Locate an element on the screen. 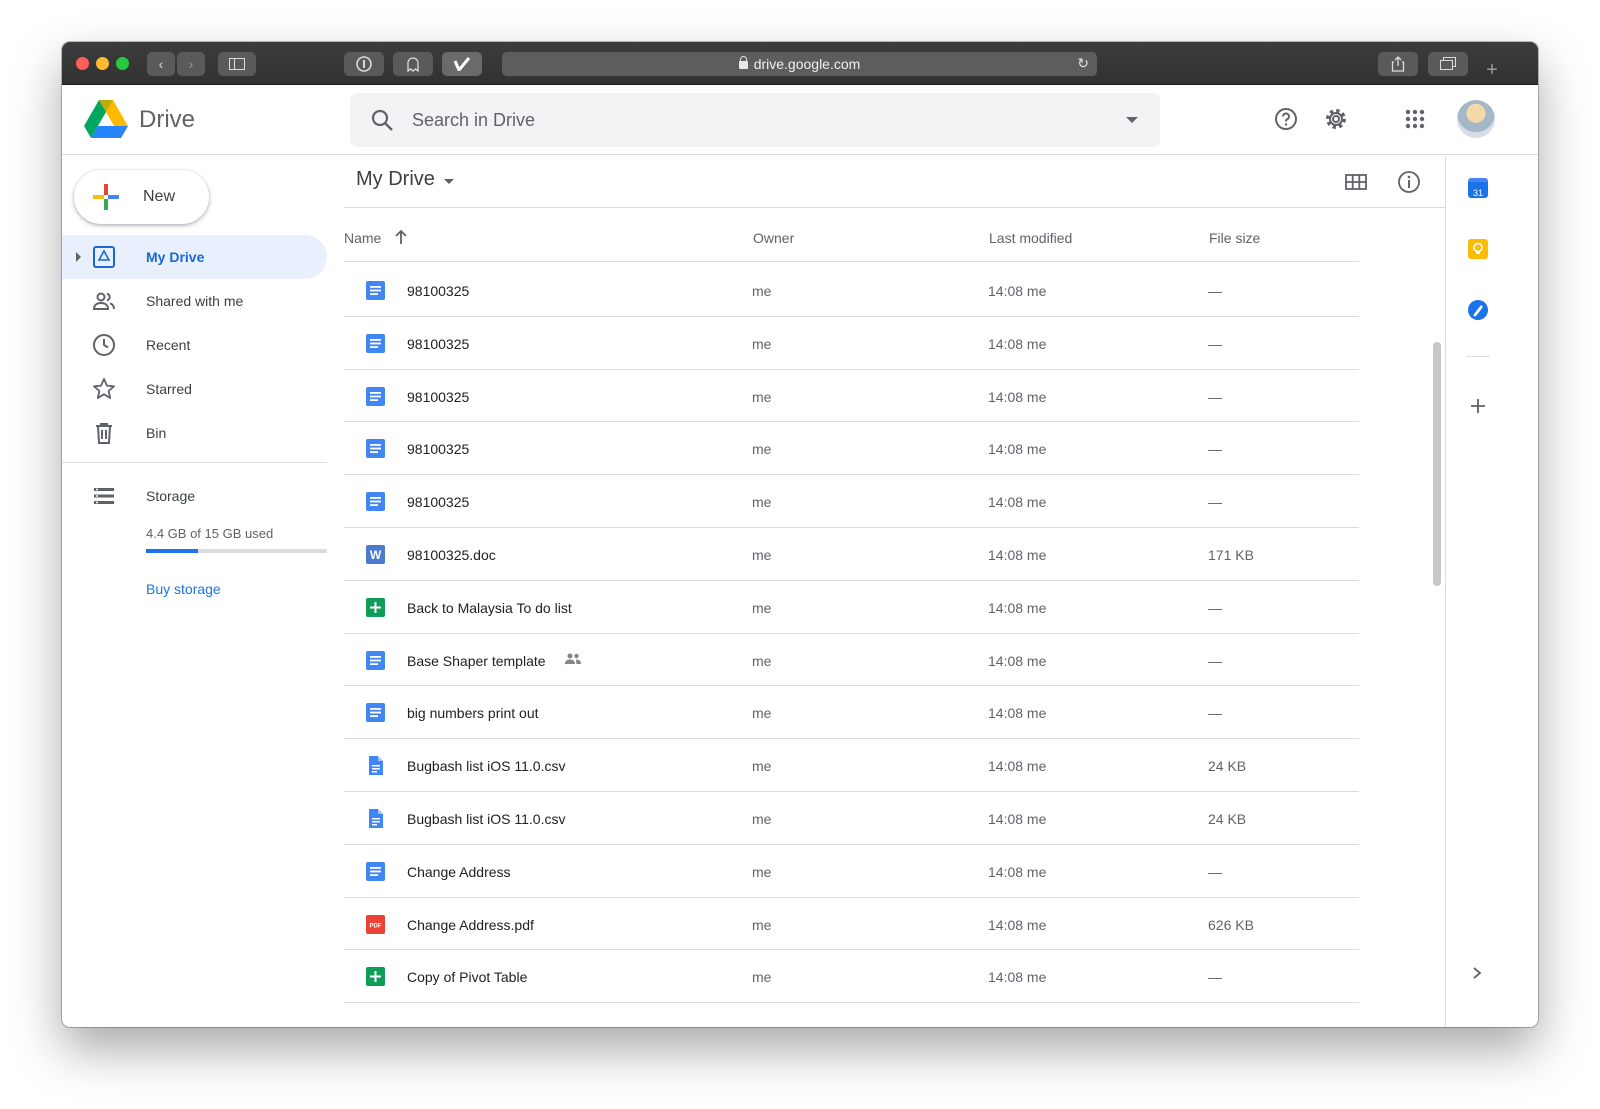 This screenshot has height=1109, width=1600. file-row: PDF Change Address.pdf me 14:08 me 626 KB is located at coordinates (851, 924).